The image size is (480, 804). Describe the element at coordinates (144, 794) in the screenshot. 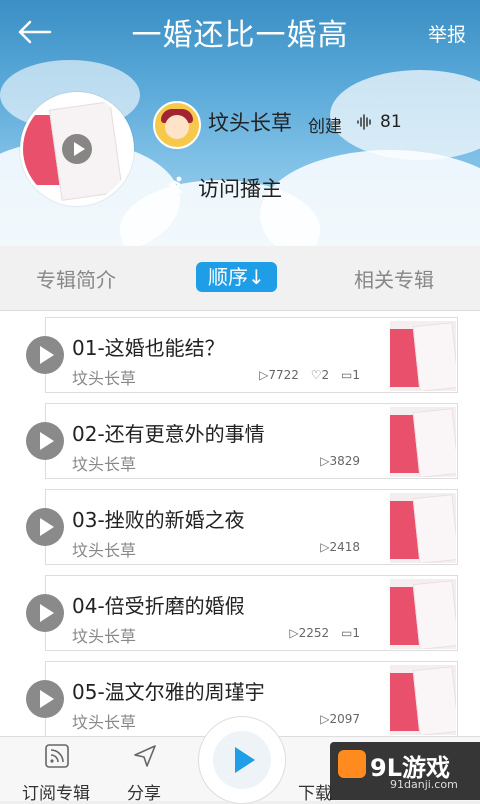

I see `share-label: 分享` at that location.